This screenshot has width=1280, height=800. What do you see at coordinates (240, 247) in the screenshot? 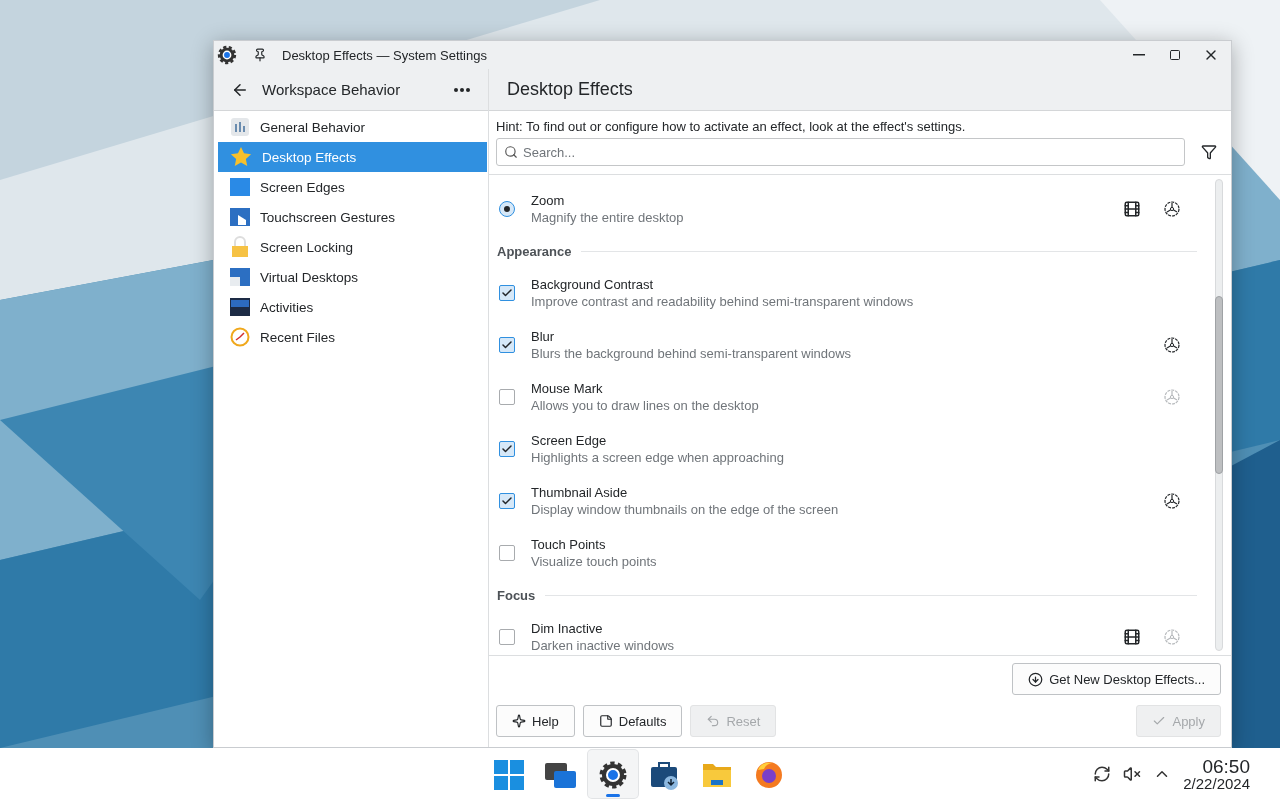
I see `lock-icon` at bounding box center [240, 247].